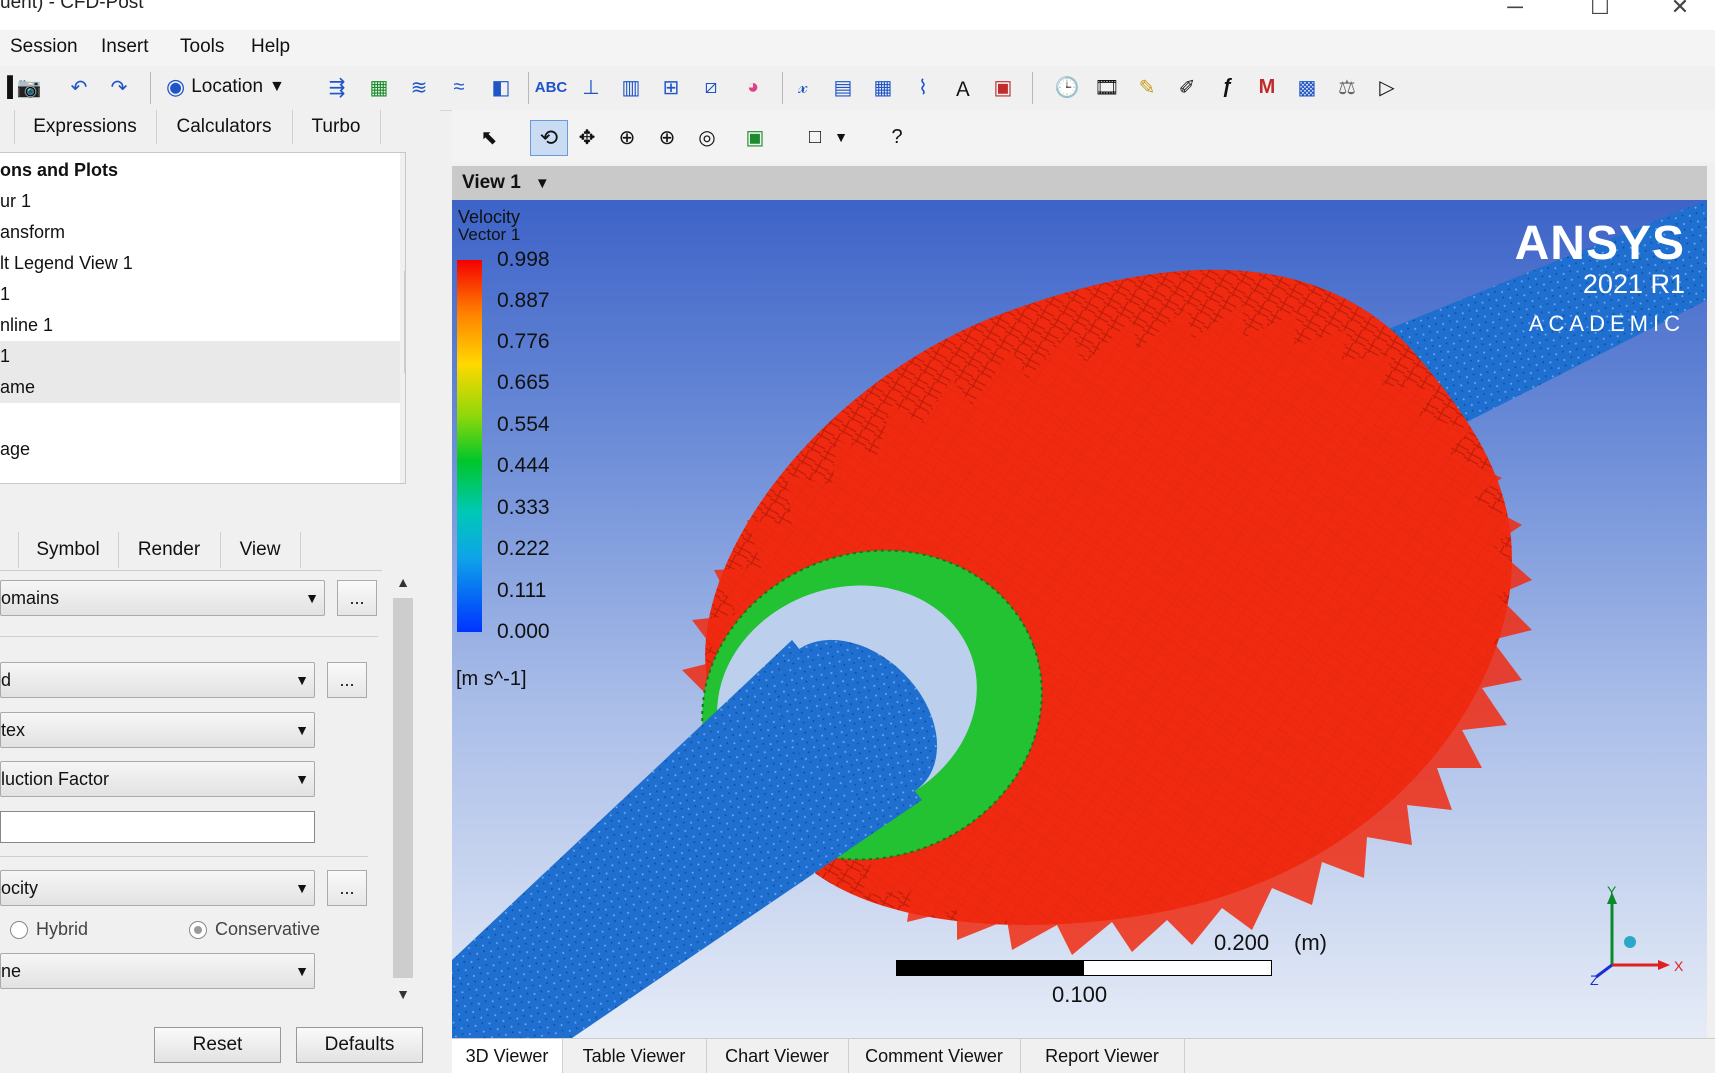 This screenshot has width=1715, height=1073. I want to click on hybrid-radio: Hybrid, so click(49, 929).